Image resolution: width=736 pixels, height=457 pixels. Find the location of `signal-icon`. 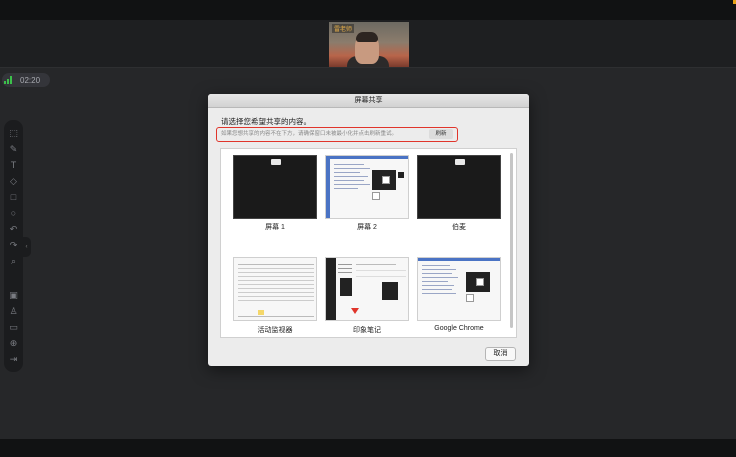

signal-icon is located at coordinates (8, 80).